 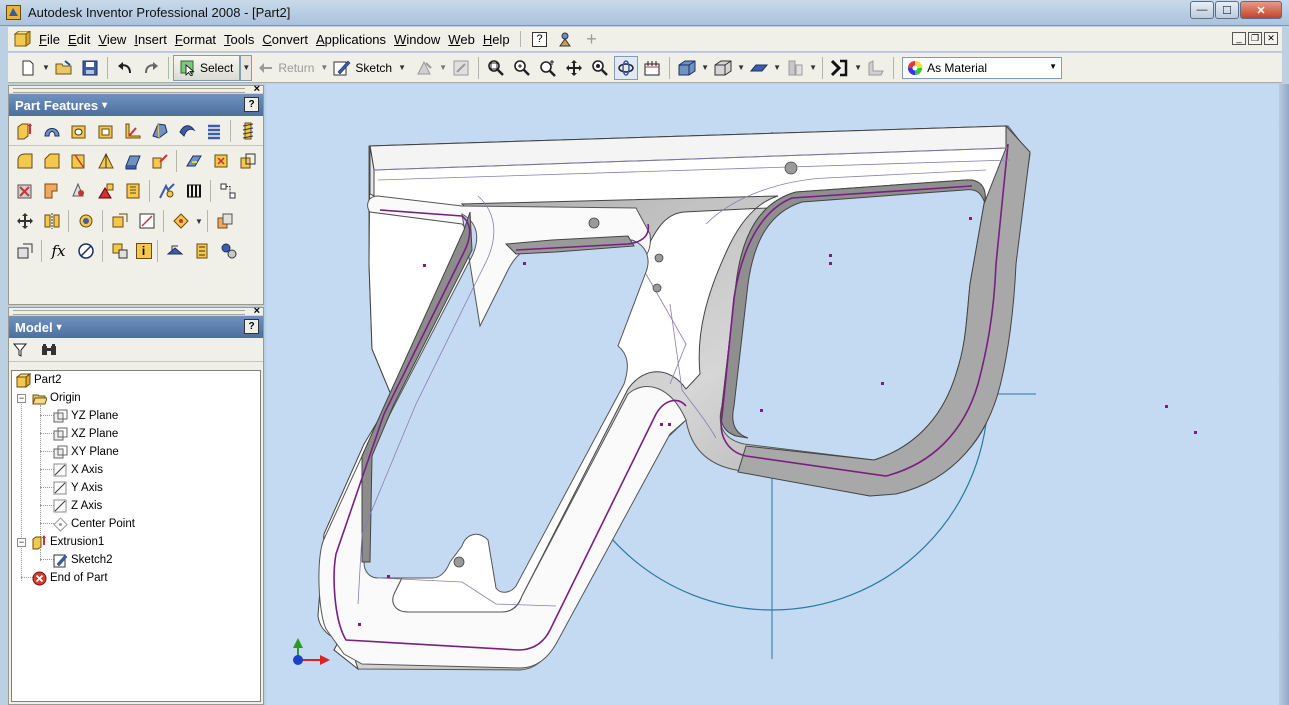 I want to click on parameters-fx-icon: fx, so click(x=59, y=251).